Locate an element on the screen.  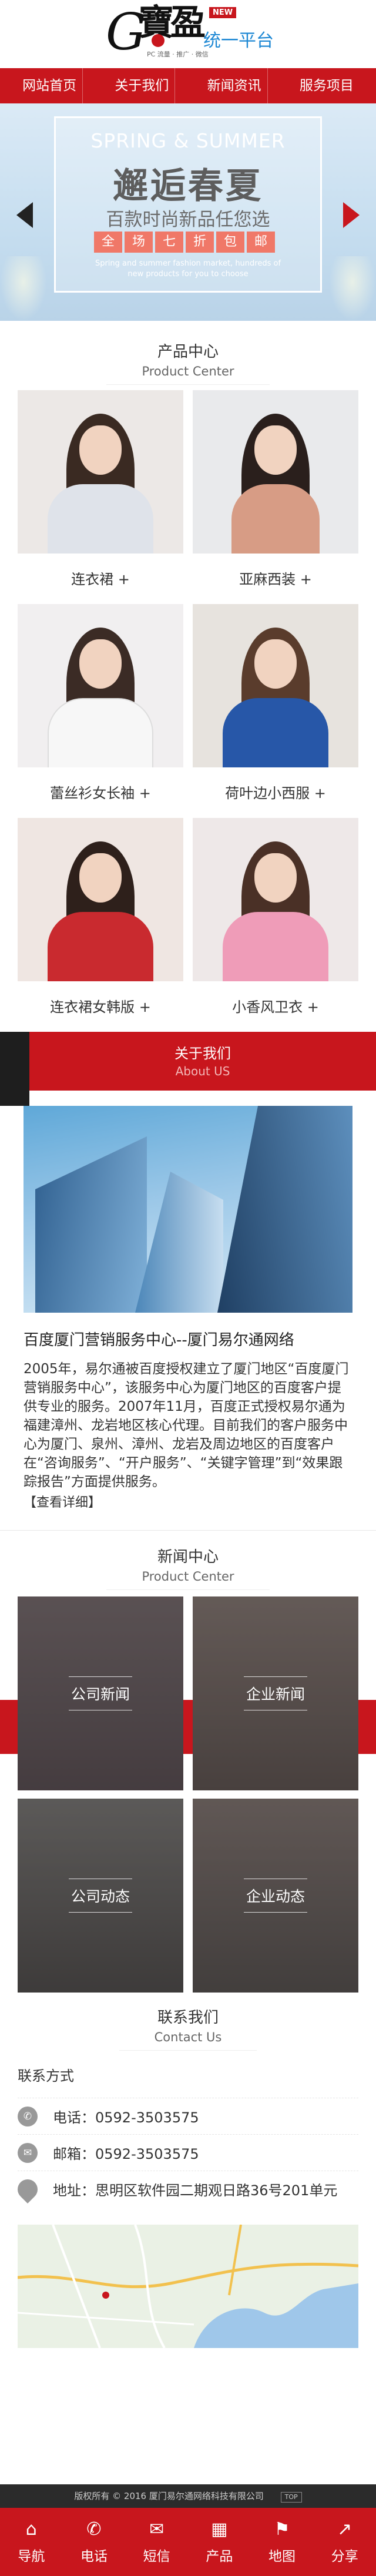
platform-title: 统一平台 is located at coordinates (239, 41).